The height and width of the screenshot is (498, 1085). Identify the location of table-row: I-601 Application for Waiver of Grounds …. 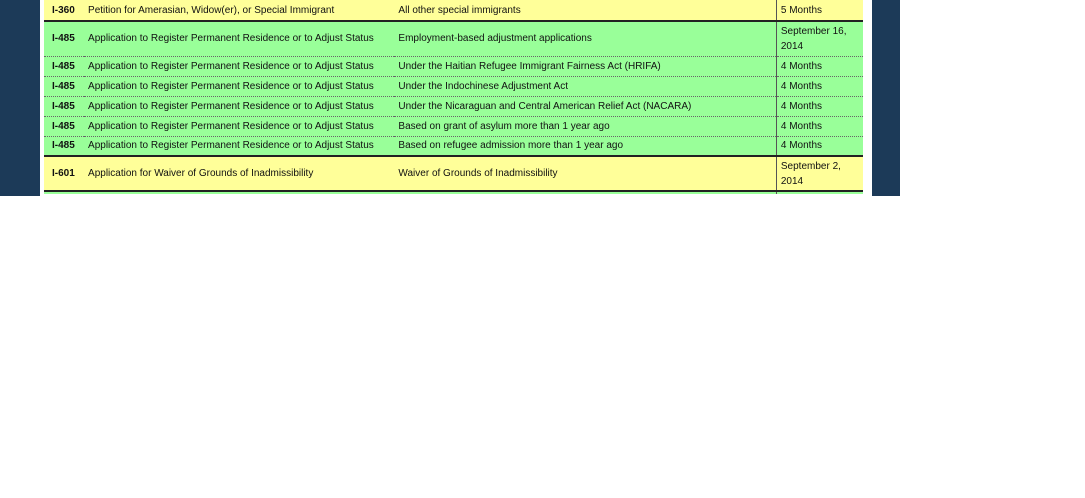
(453, 173).